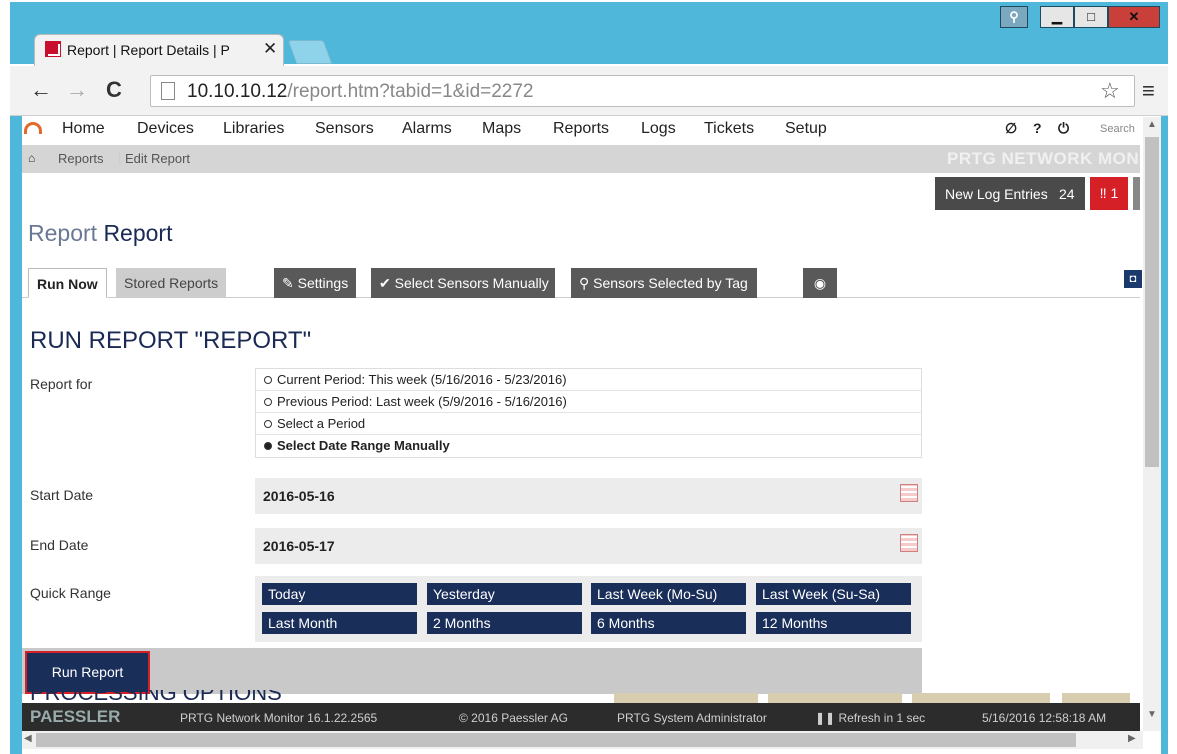  Describe the element at coordinates (556, 740) in the screenshot. I see `horizontal-scroll-thumb` at that location.